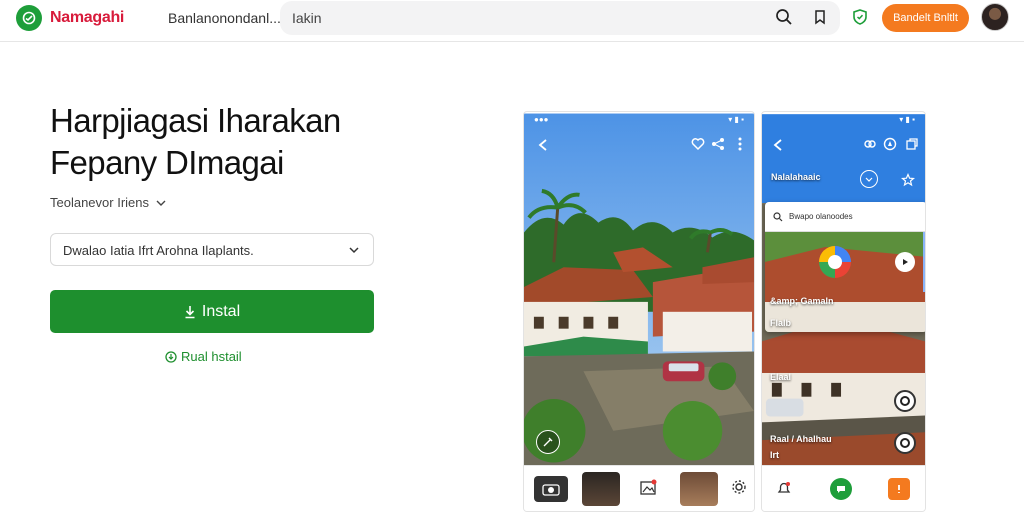 This screenshot has height=512, width=1024. I want to click on scene-label-2: Flalb, so click(781, 323).